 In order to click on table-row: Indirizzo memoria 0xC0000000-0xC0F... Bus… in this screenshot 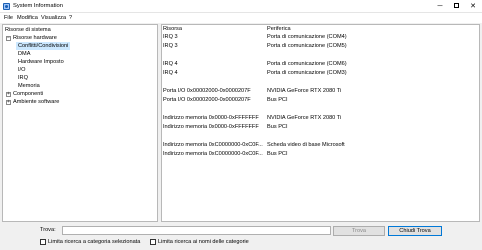, I will do `click(320, 154)`.